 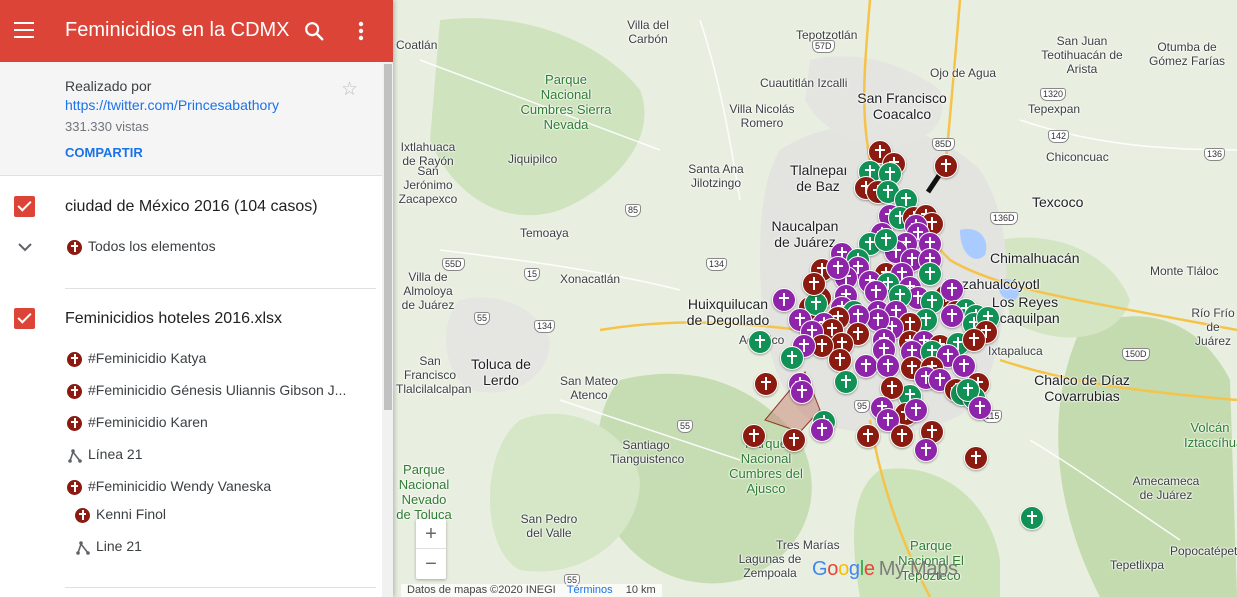 I want to click on layer-2-checkbox, so click(x=24, y=318).